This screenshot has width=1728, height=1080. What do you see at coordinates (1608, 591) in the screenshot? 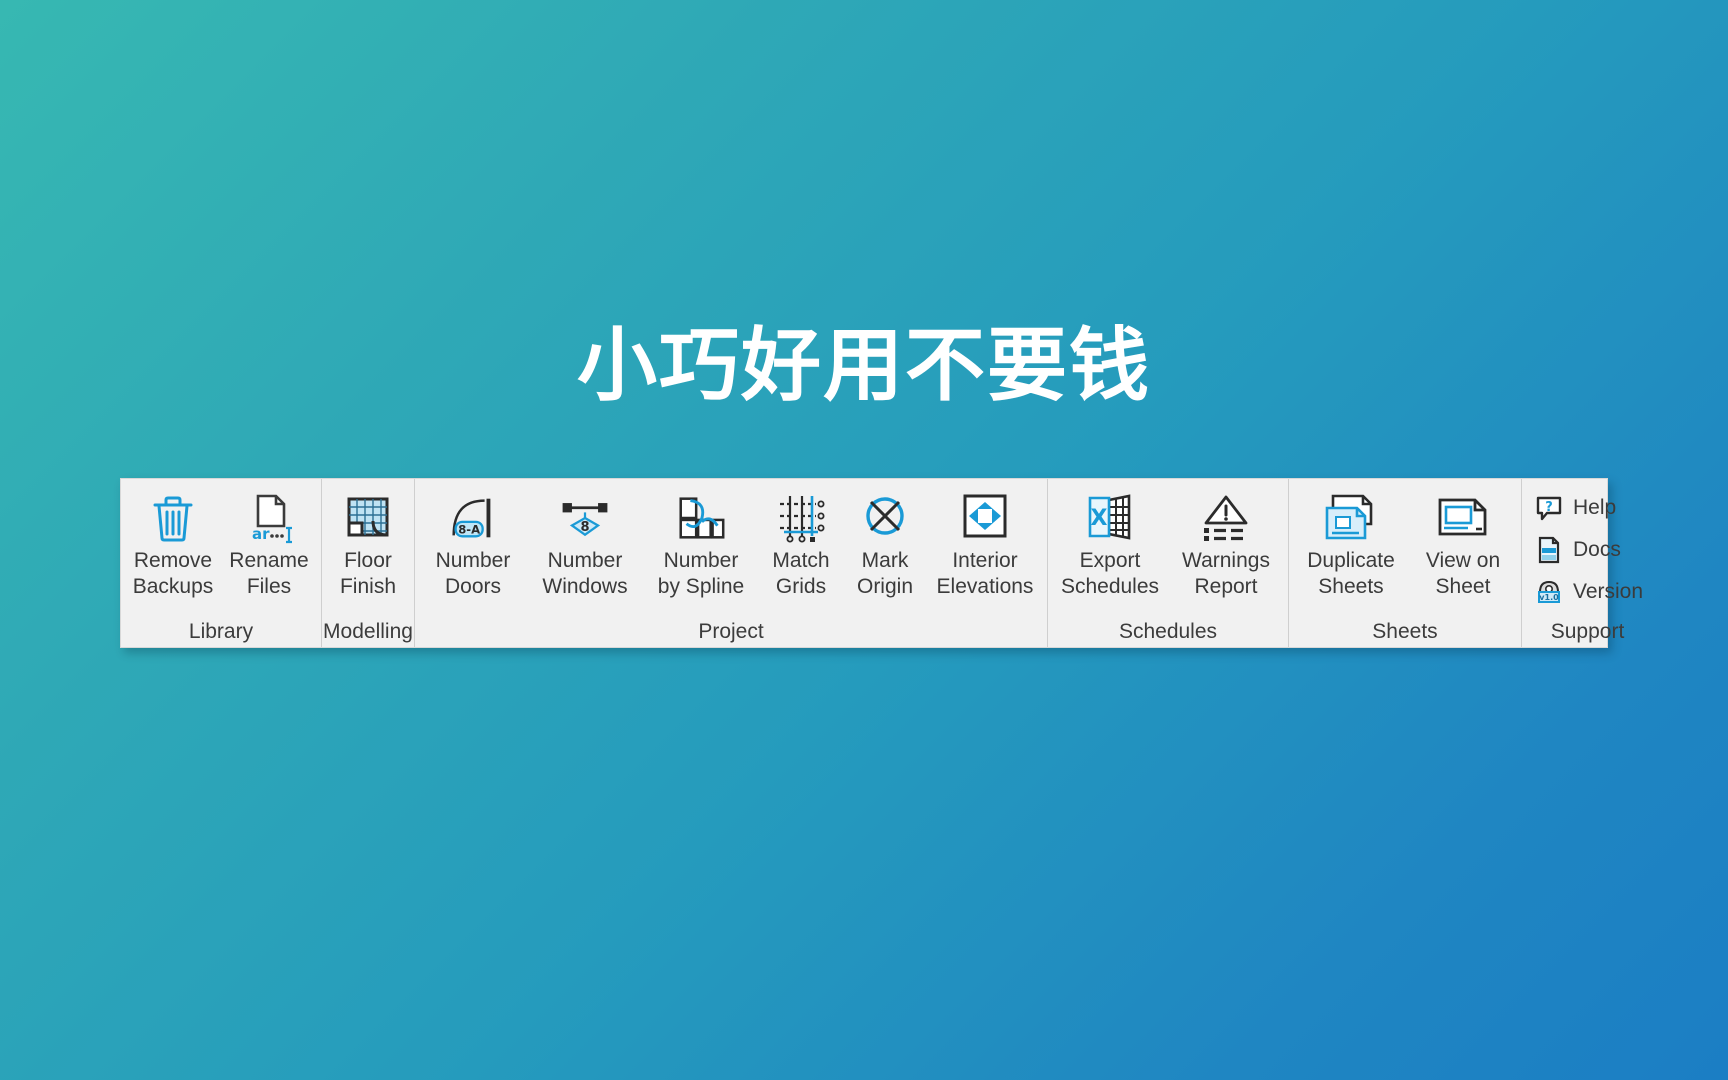
I see `button-label: Version` at bounding box center [1608, 591].